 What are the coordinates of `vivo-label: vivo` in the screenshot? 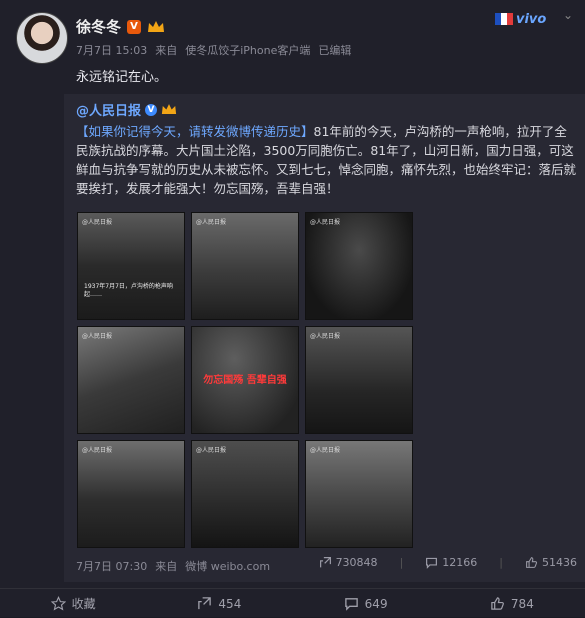 It's located at (531, 19).